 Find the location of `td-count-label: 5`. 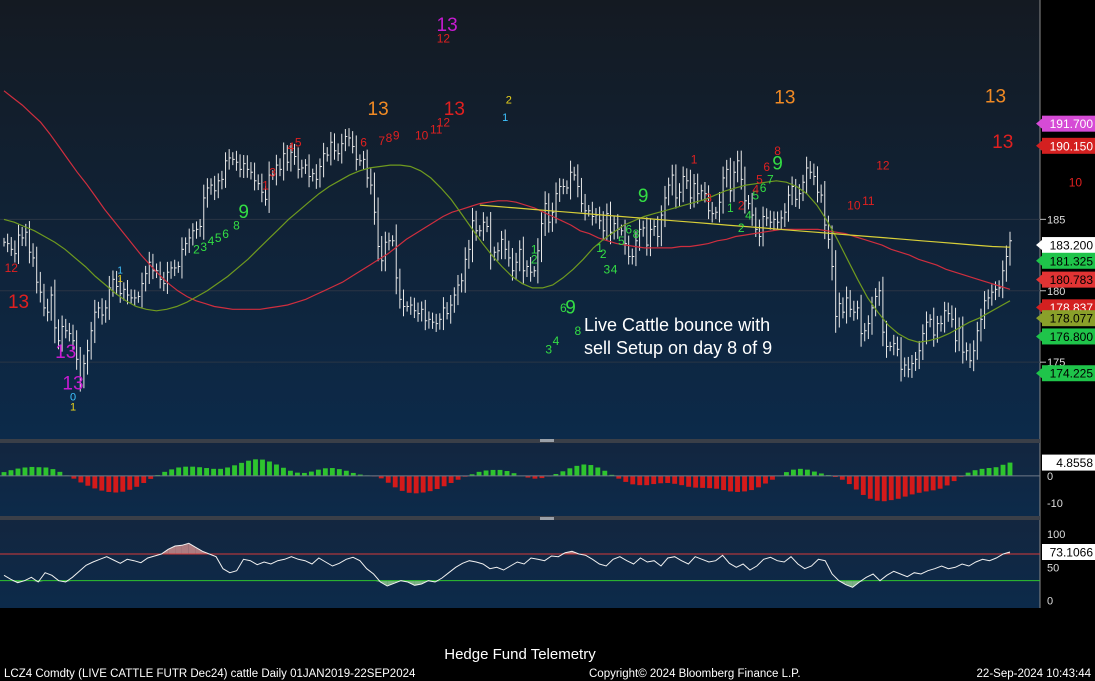

td-count-label: 5 is located at coordinates (759, 180).